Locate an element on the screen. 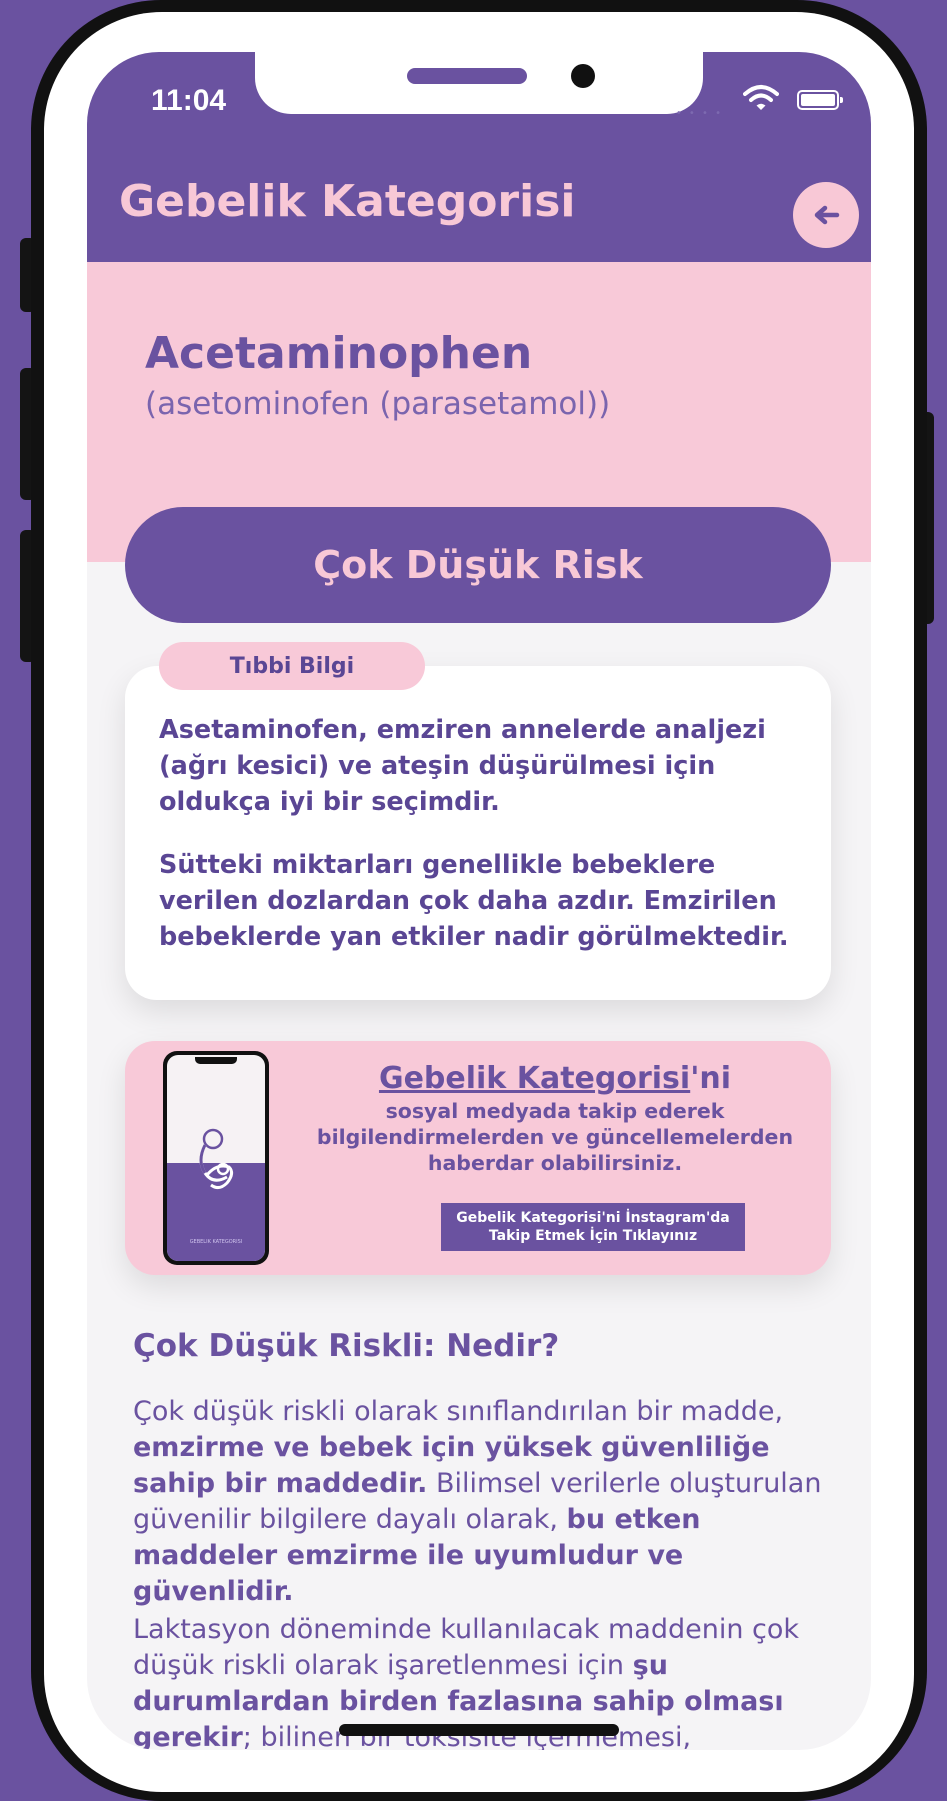 The height and width of the screenshot is (1801, 947). battery-icon is located at coordinates (820, 100).